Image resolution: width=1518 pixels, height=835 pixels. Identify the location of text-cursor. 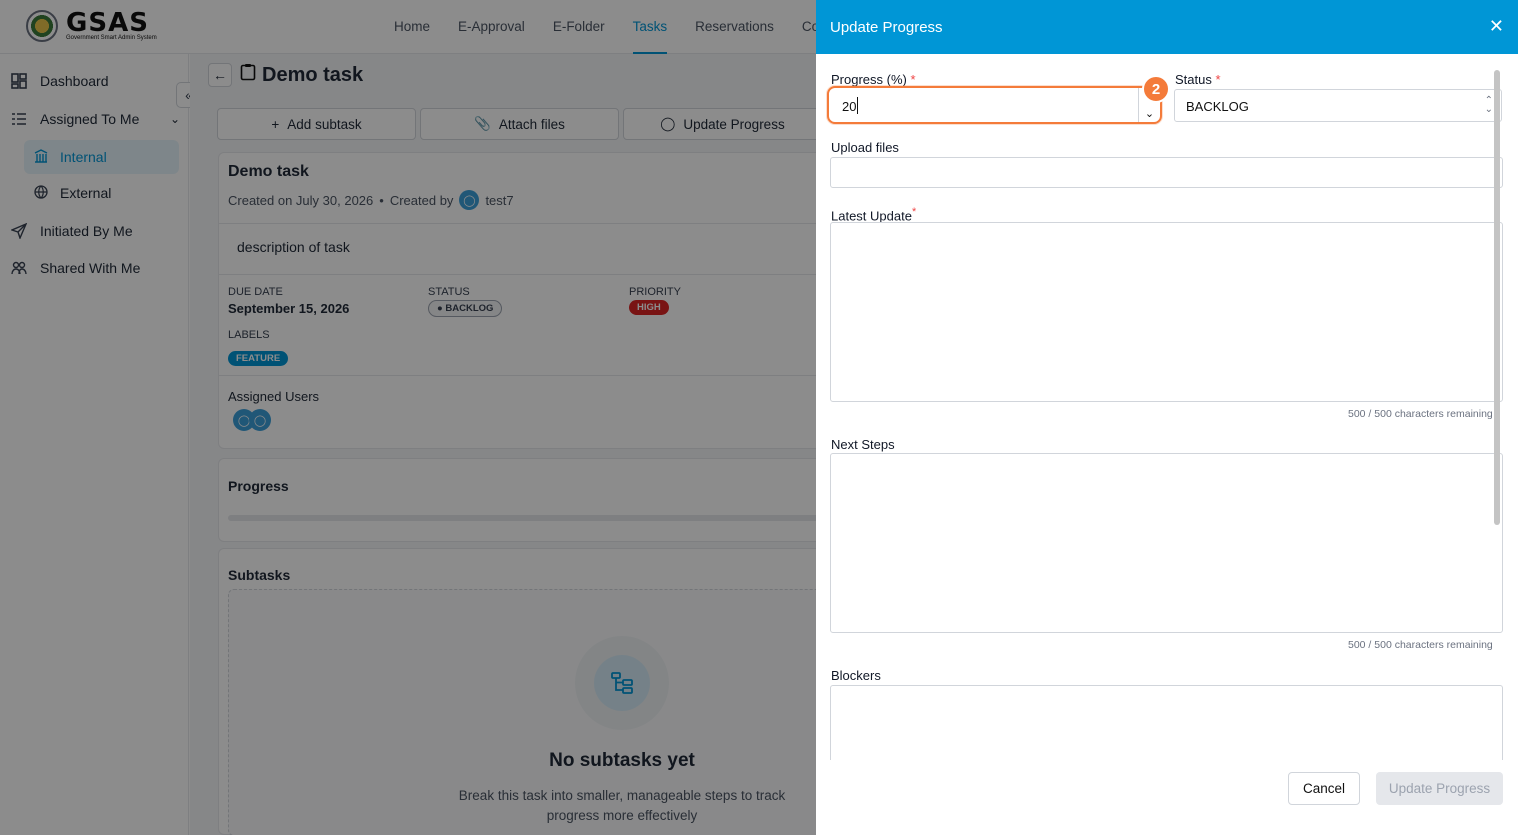
(857, 105).